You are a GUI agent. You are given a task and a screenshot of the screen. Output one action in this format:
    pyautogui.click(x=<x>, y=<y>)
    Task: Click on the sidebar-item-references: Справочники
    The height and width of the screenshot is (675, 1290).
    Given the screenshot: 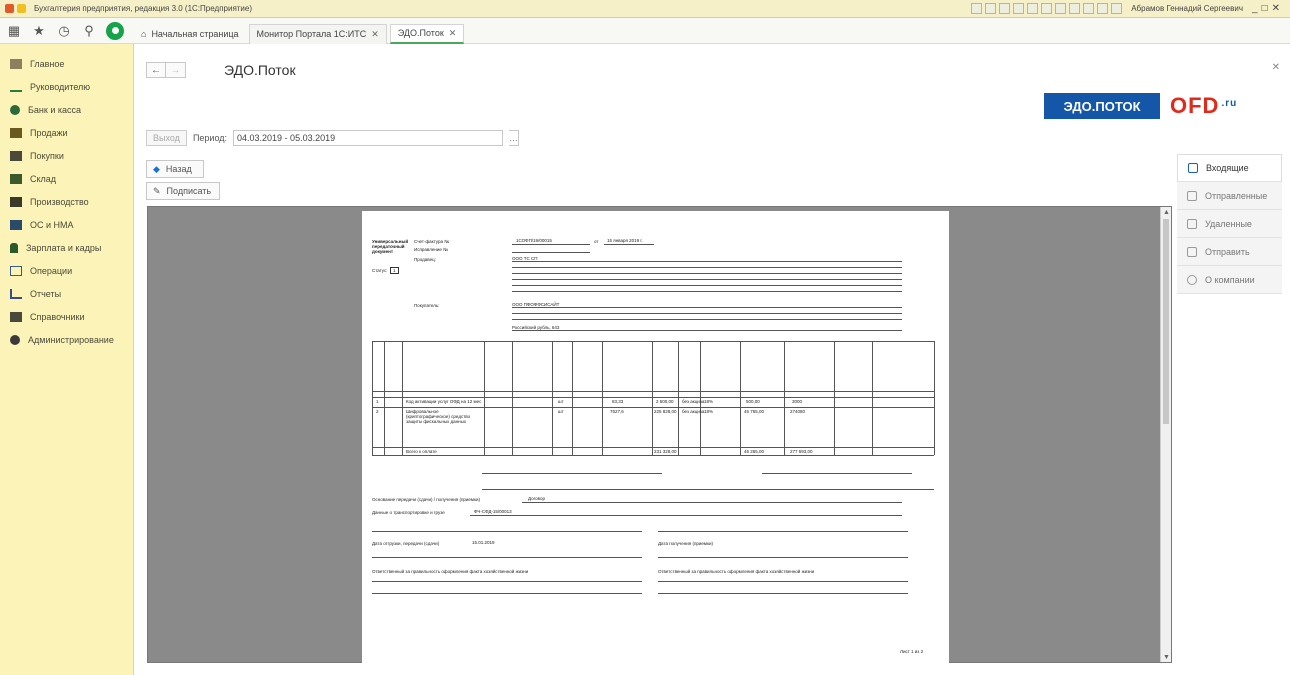 What is the action you would take?
    pyautogui.click(x=66, y=316)
    